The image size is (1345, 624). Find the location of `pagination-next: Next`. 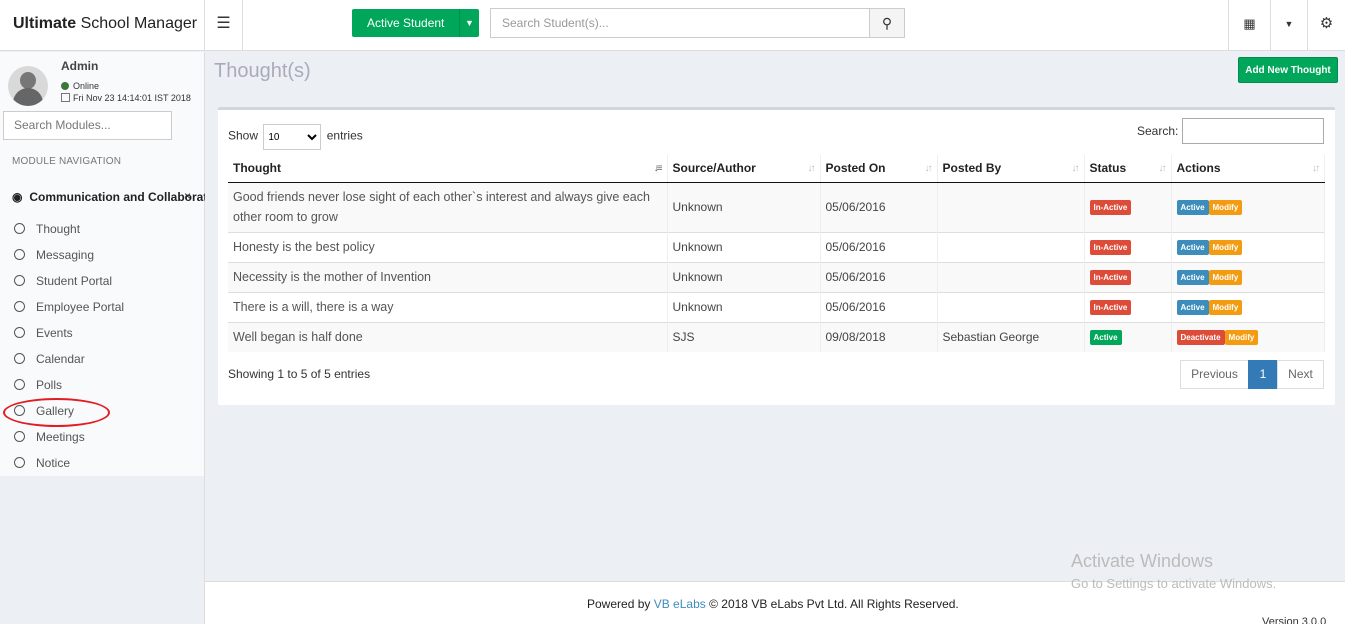

pagination-next: Next is located at coordinates (1300, 374).